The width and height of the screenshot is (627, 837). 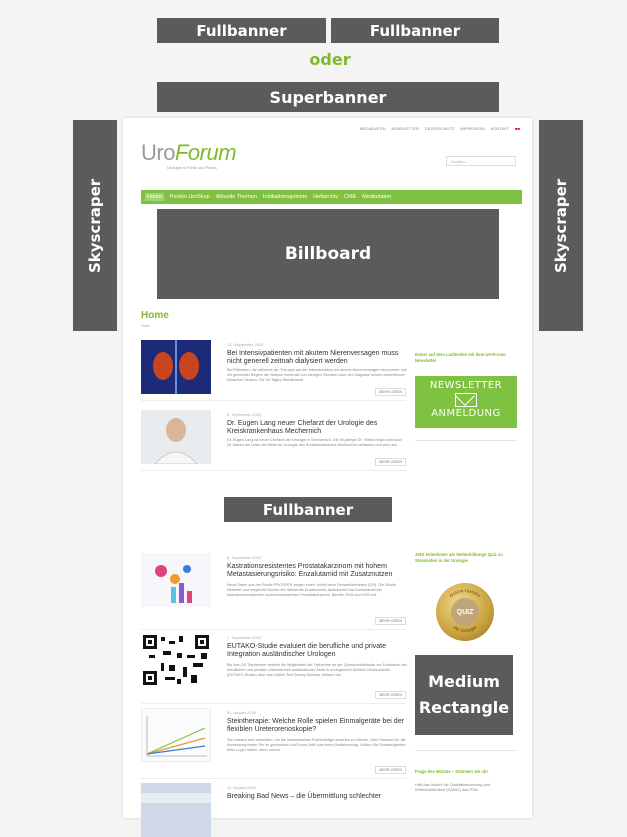 I want to click on nav-item: Indikationsgebiete, so click(x=285, y=197).